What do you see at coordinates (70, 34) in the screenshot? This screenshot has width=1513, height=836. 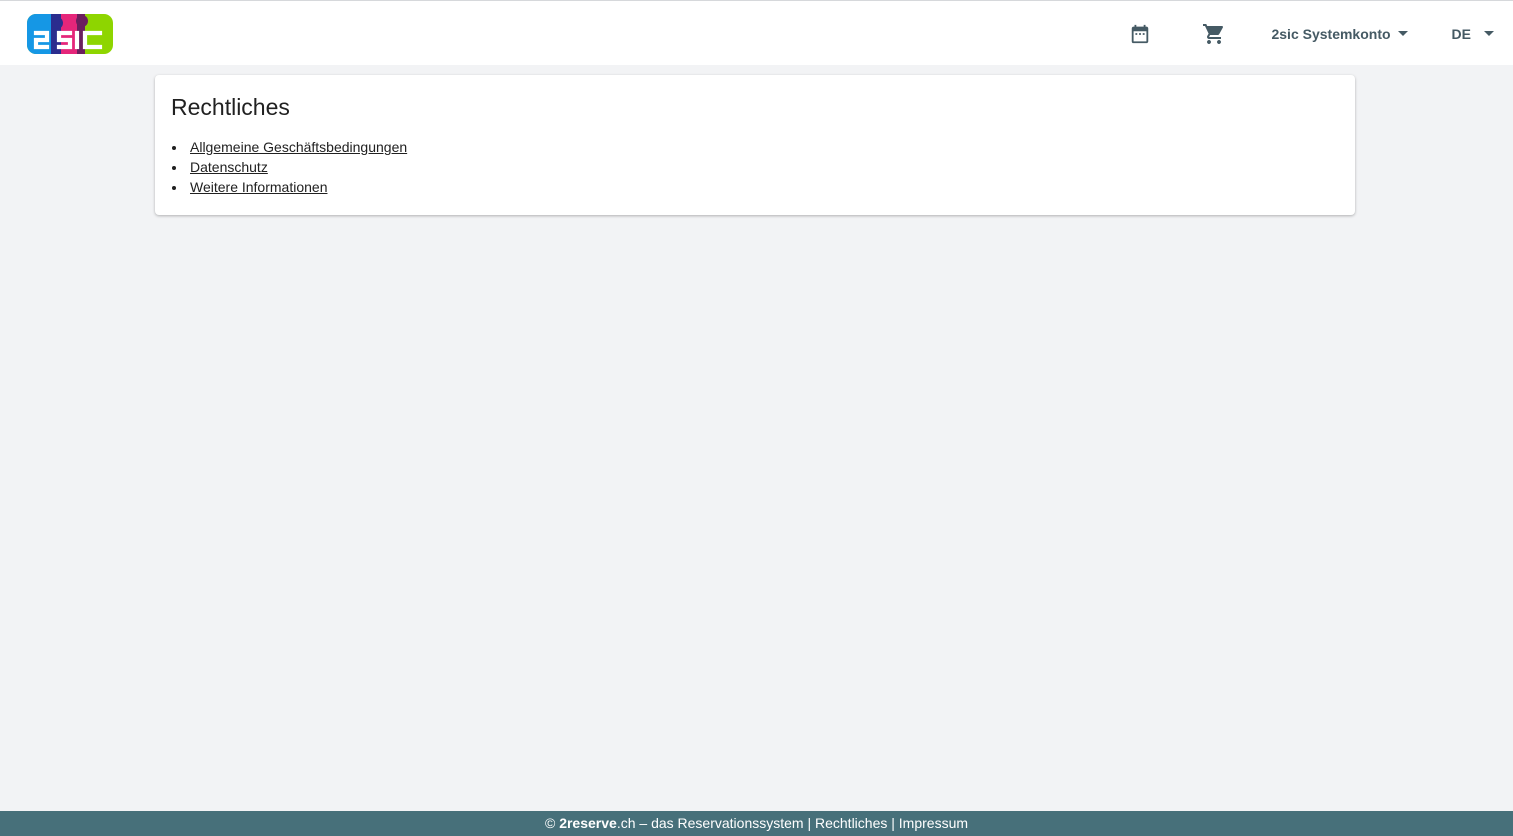 I see `company-logo` at bounding box center [70, 34].